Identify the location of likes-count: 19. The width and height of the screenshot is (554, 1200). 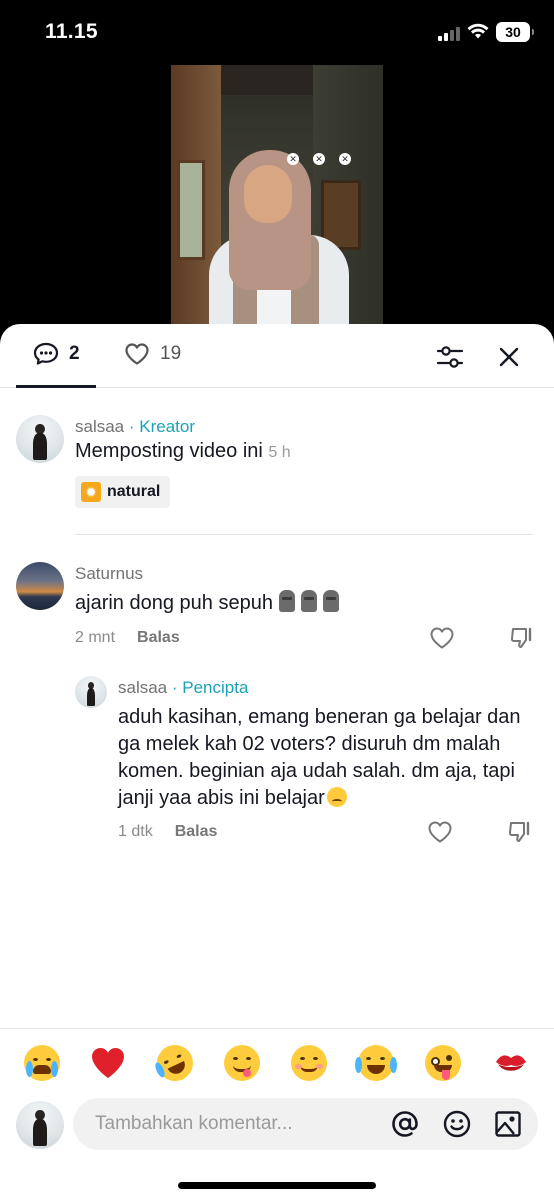
(171, 353).